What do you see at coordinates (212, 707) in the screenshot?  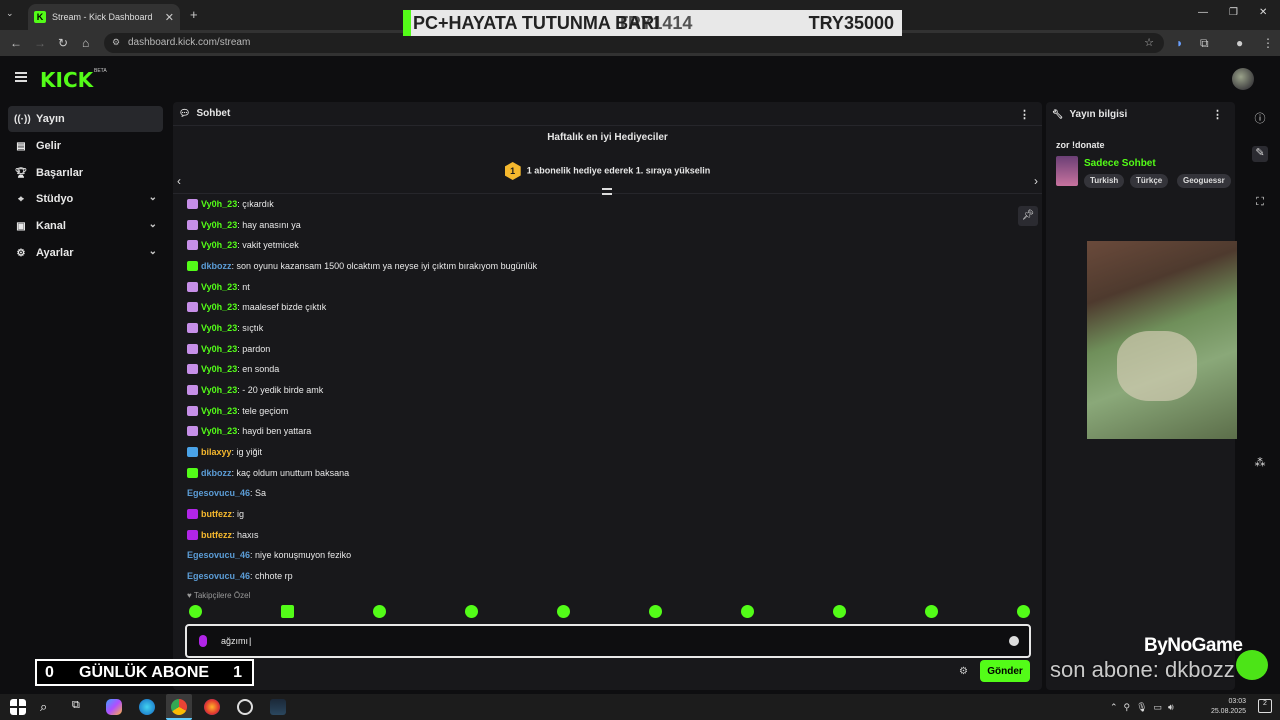 I see `firefox-icon` at bounding box center [212, 707].